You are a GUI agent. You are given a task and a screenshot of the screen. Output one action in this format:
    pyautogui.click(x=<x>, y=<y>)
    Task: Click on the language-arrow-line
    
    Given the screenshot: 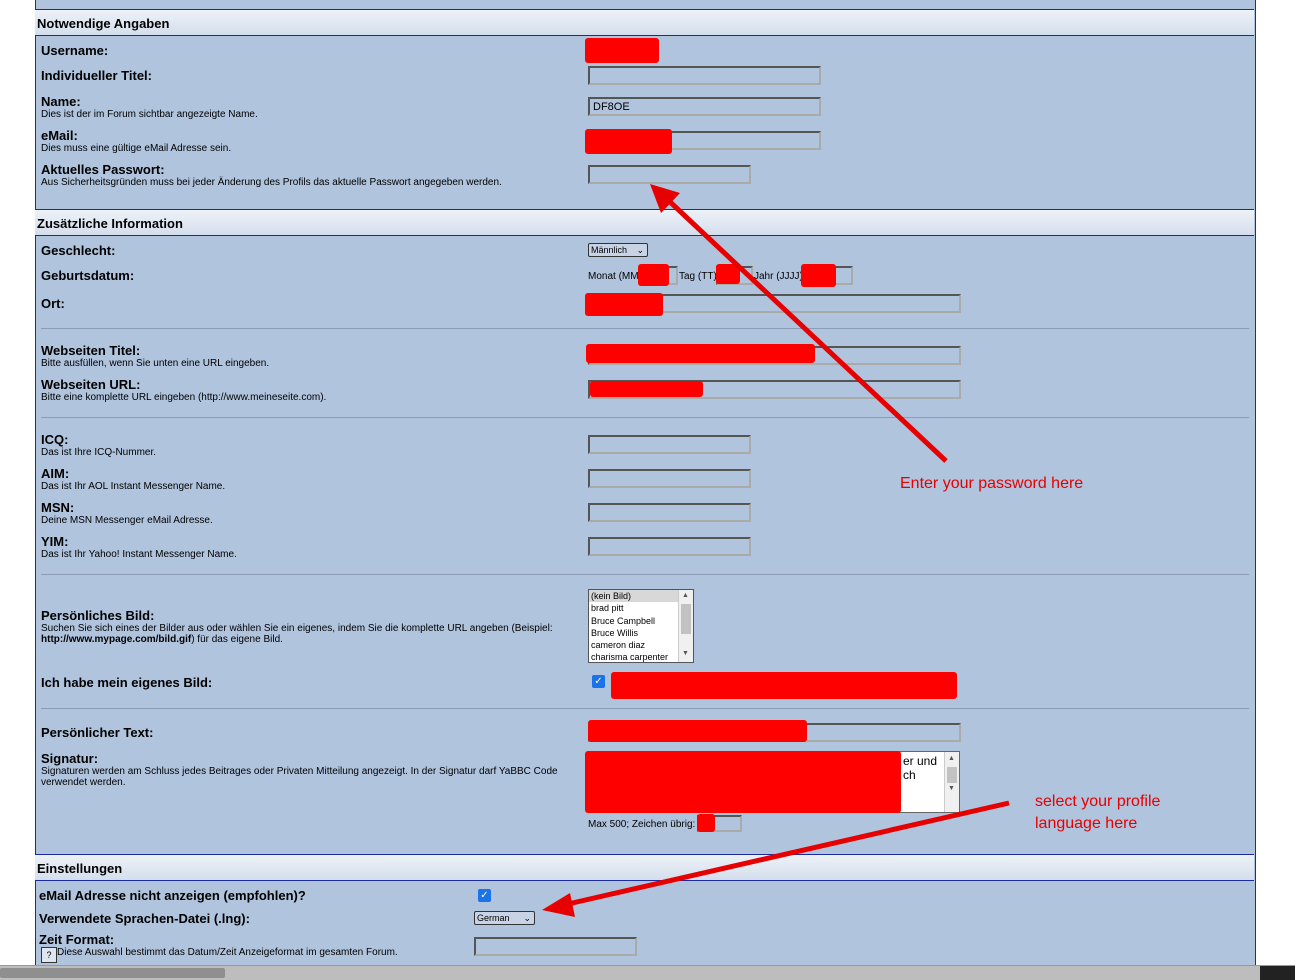 What is the action you would take?
    pyautogui.click(x=788, y=853)
    